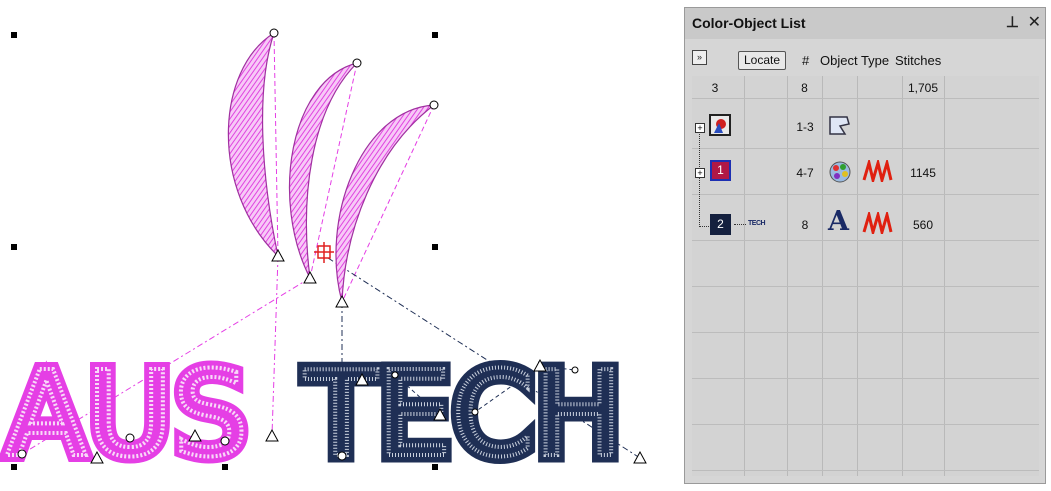 The width and height of the screenshot is (1051, 491). What do you see at coordinates (333, 165) in the screenshot?
I see `leaf-shapes` at bounding box center [333, 165].